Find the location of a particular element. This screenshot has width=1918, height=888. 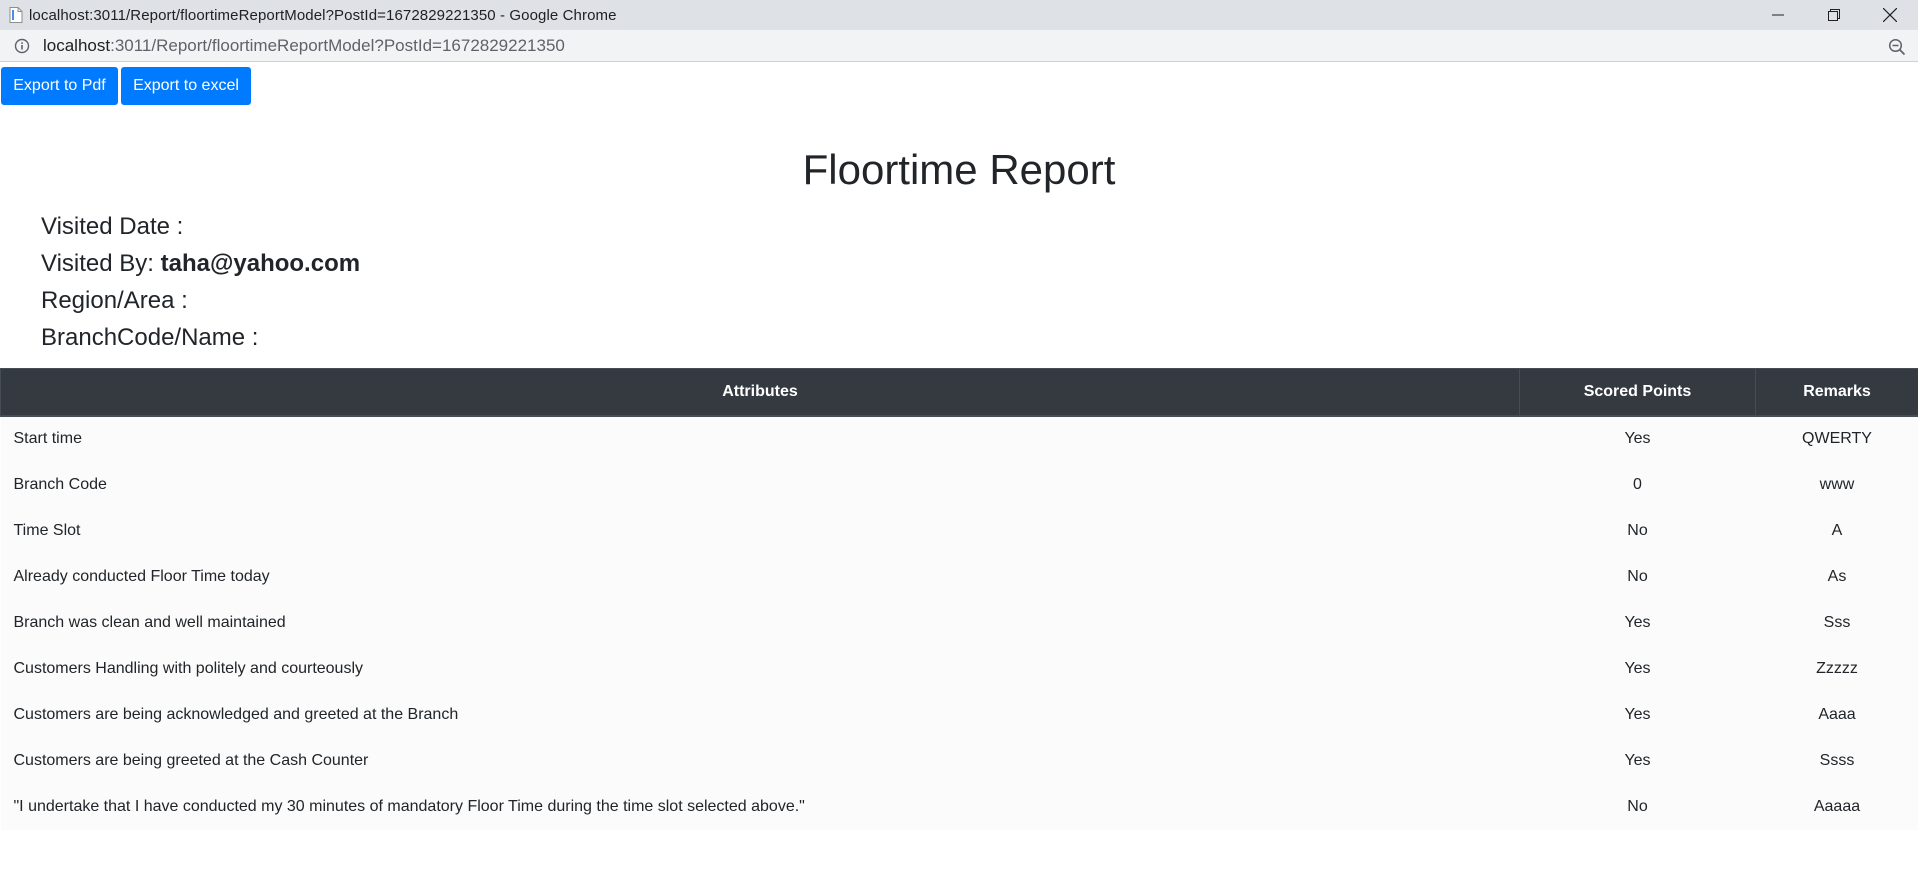

close-window-button is located at coordinates (1890, 15).